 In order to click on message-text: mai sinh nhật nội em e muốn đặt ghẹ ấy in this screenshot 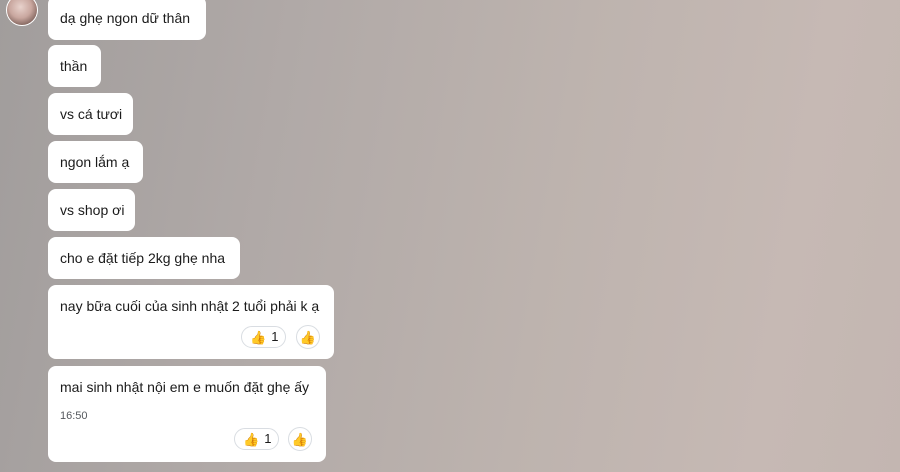, I will do `click(185, 387)`.